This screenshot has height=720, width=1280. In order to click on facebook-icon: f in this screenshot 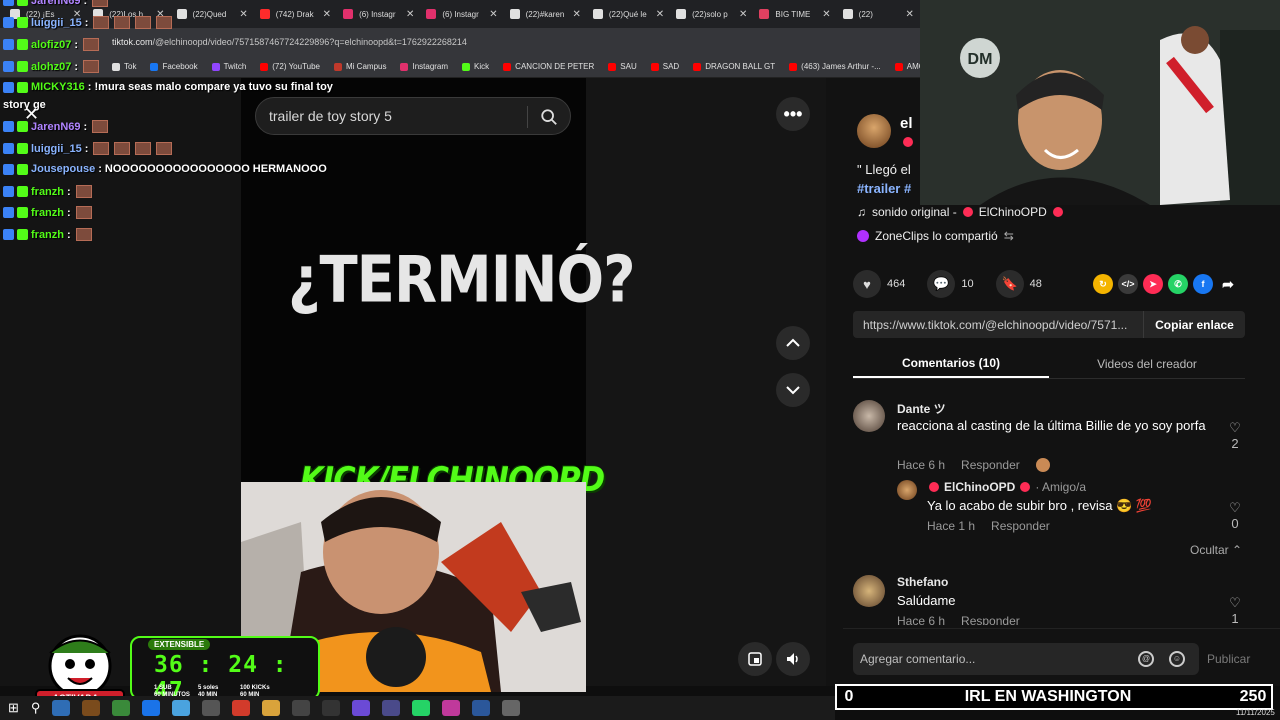, I will do `click(1203, 284)`.